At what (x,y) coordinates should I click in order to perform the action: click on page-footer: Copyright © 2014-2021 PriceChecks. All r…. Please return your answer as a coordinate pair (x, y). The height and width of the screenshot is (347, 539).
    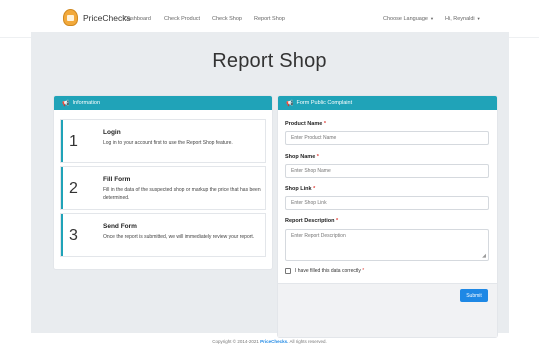
    Looking at the image, I should click on (269, 341).